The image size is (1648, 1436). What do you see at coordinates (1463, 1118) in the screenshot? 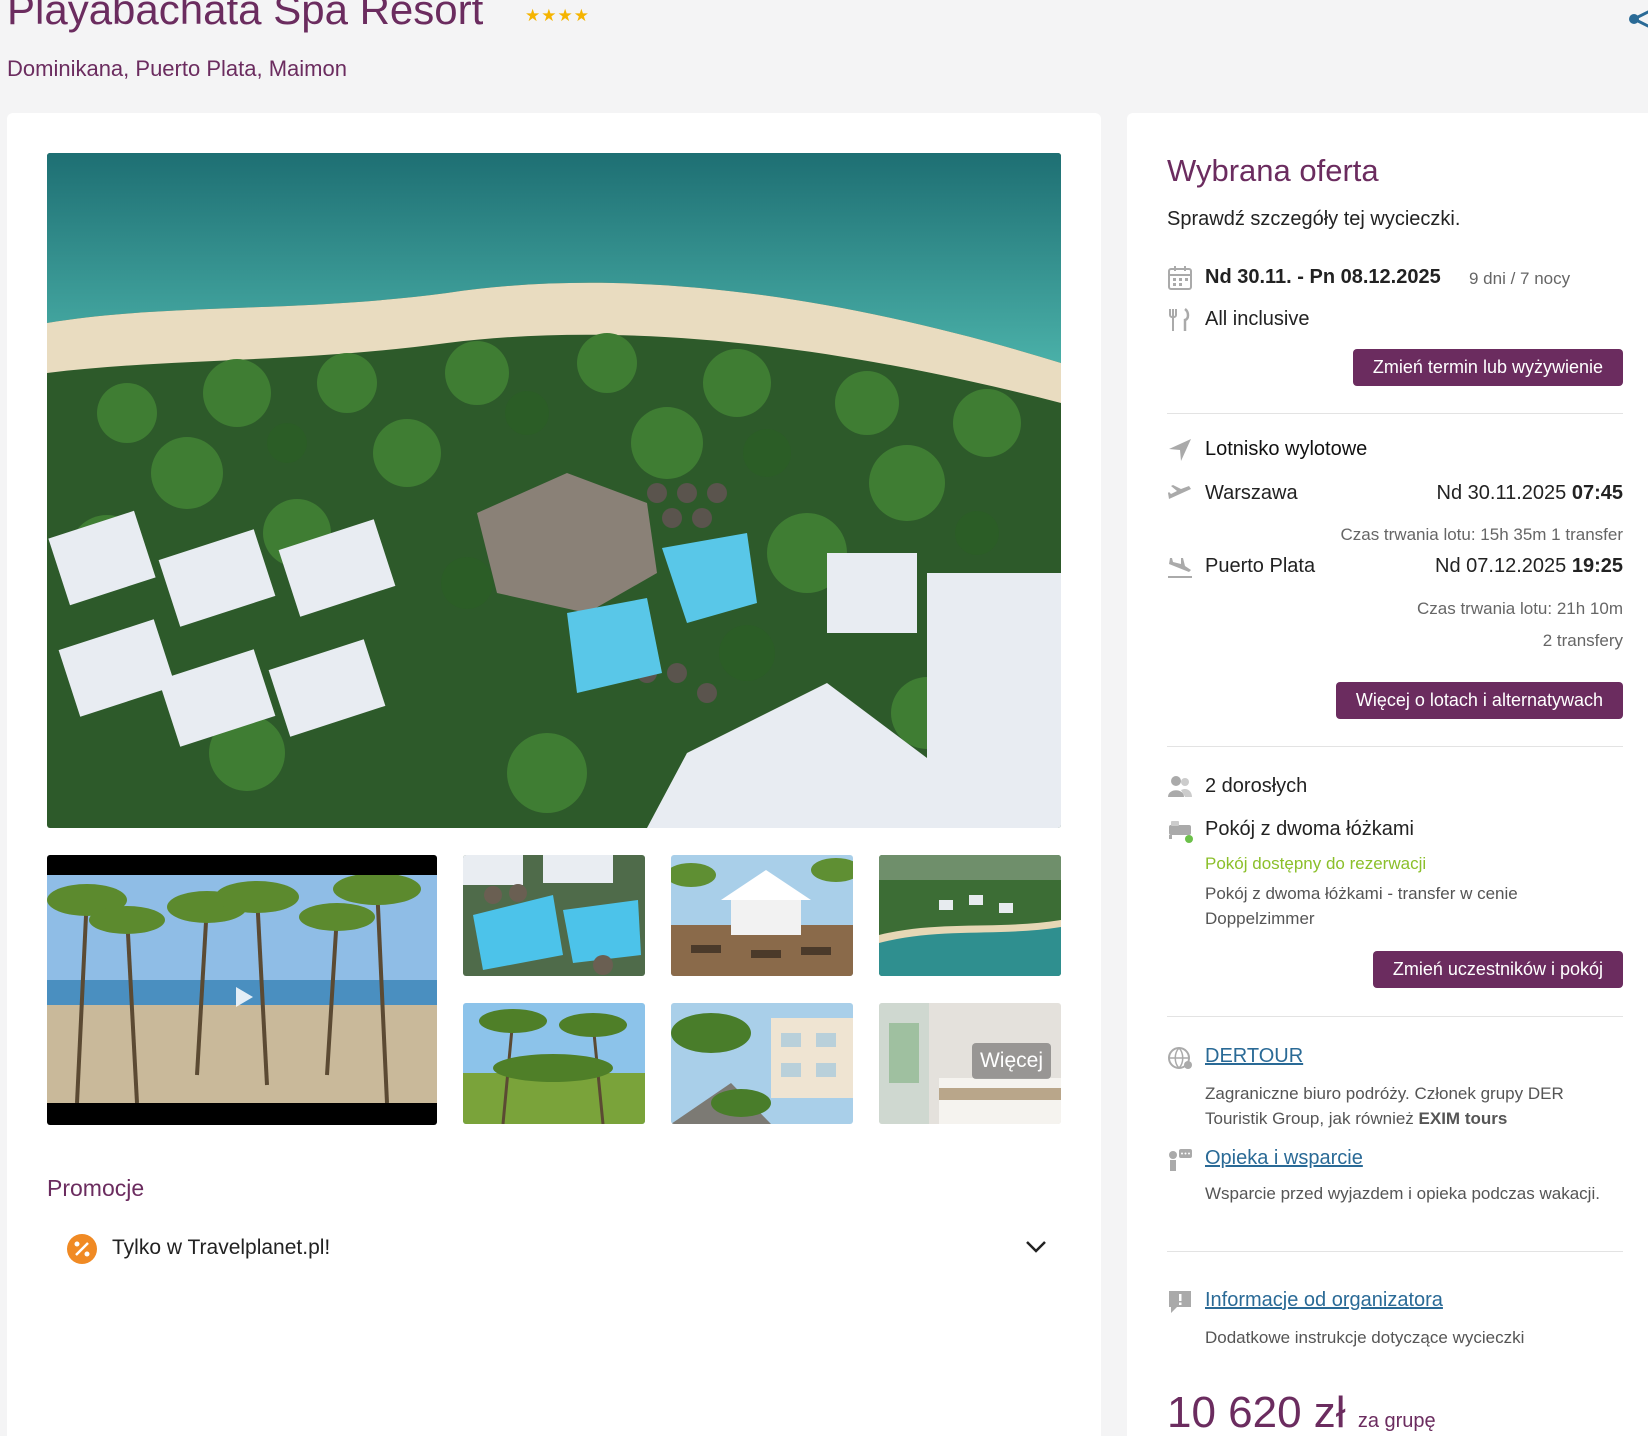
I see `organizer-partner: EXIM tours` at bounding box center [1463, 1118].